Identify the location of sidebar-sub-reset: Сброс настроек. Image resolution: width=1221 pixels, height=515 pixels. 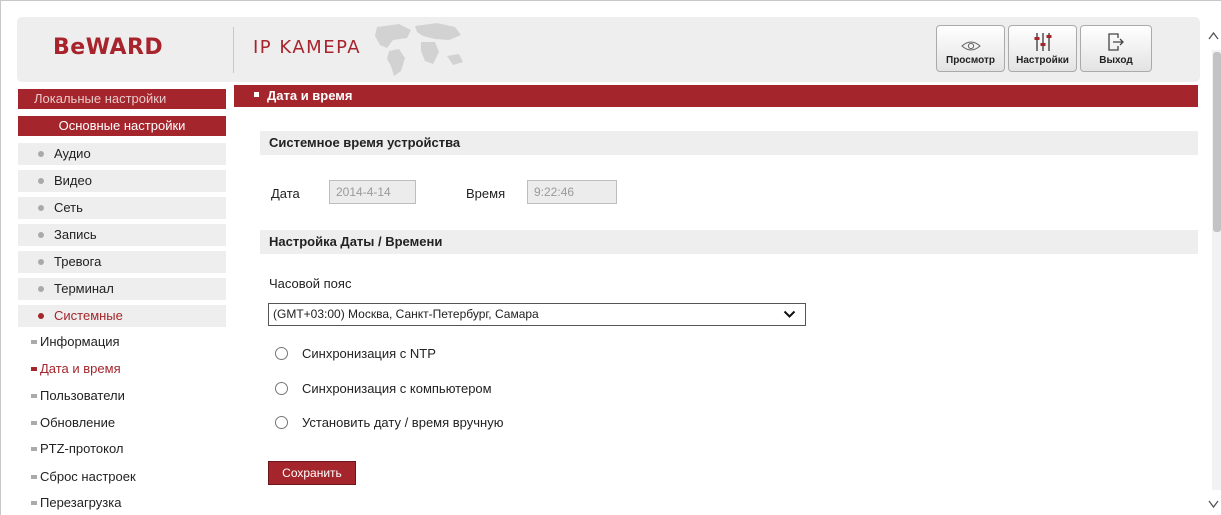
(122, 477).